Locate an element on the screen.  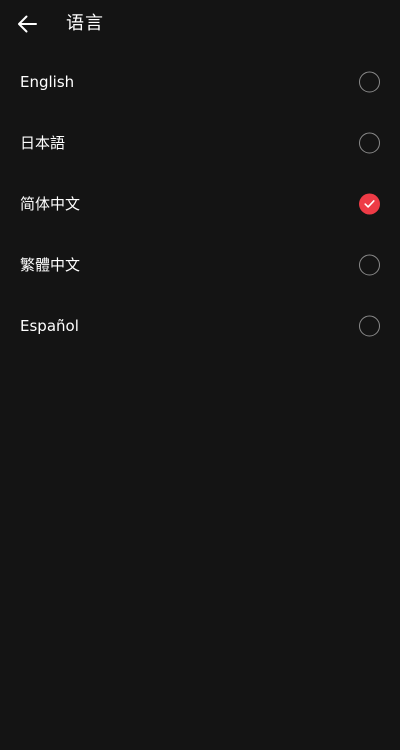
language-label: Español is located at coordinates (49, 325).